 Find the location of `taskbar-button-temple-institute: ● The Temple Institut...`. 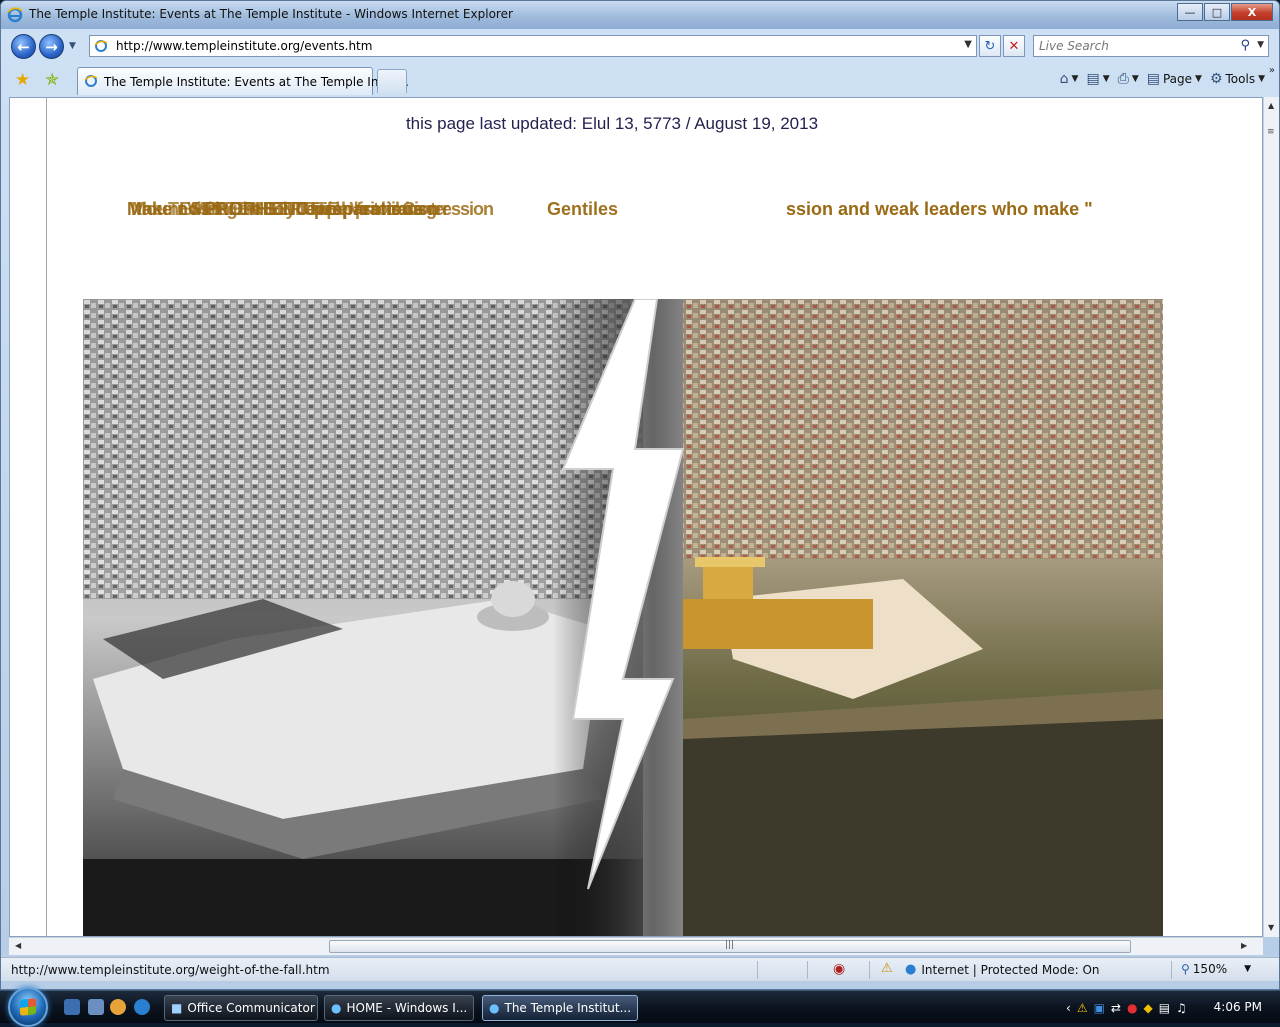

taskbar-button-temple-institute: ● The Temple Institut... is located at coordinates (560, 1008).